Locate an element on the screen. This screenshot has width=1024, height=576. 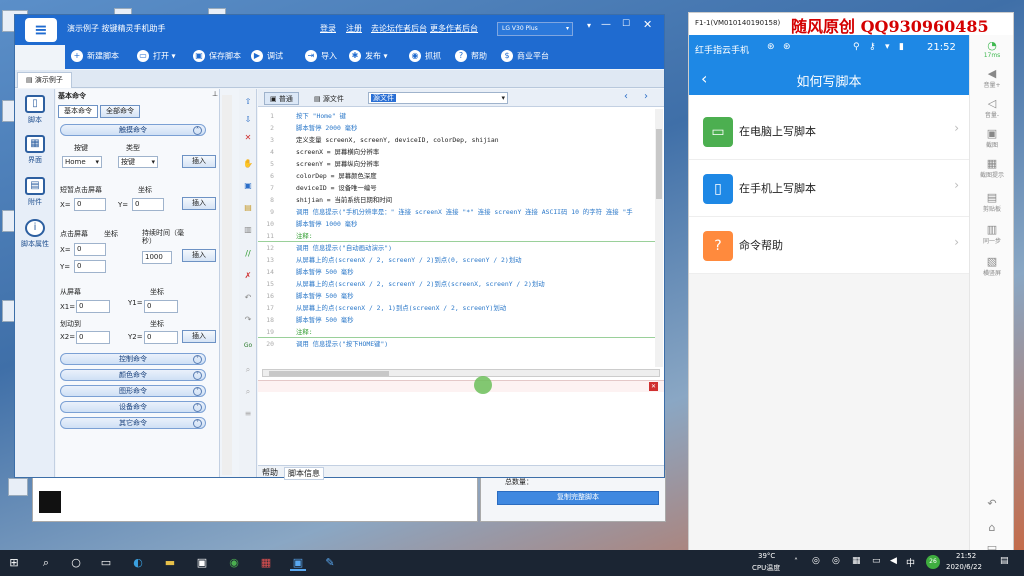
button-wizard-icon: ▣ is located at coordinates (298, 563).